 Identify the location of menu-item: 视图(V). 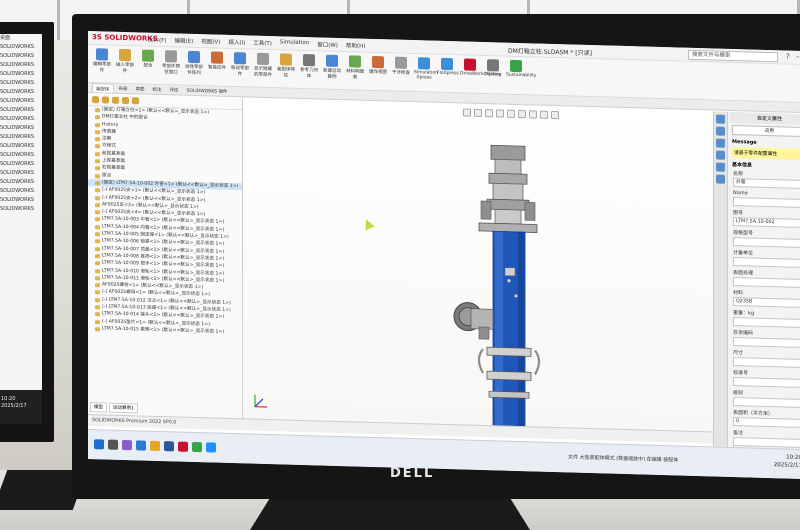
(210, 41).